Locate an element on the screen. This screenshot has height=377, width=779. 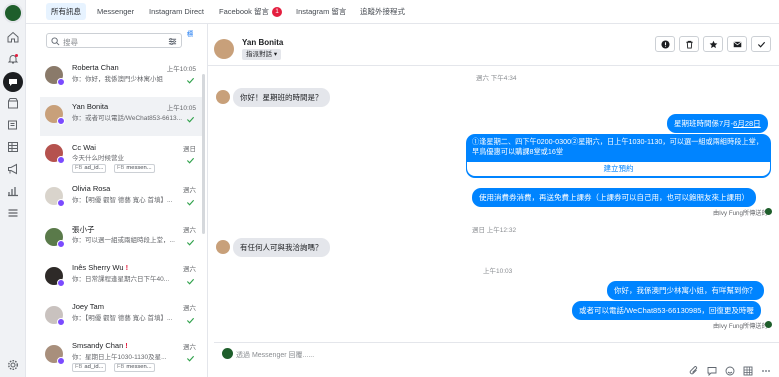
incoming-message: 有任何人可與我洽詢嗎？ is located at coordinates (281, 247).